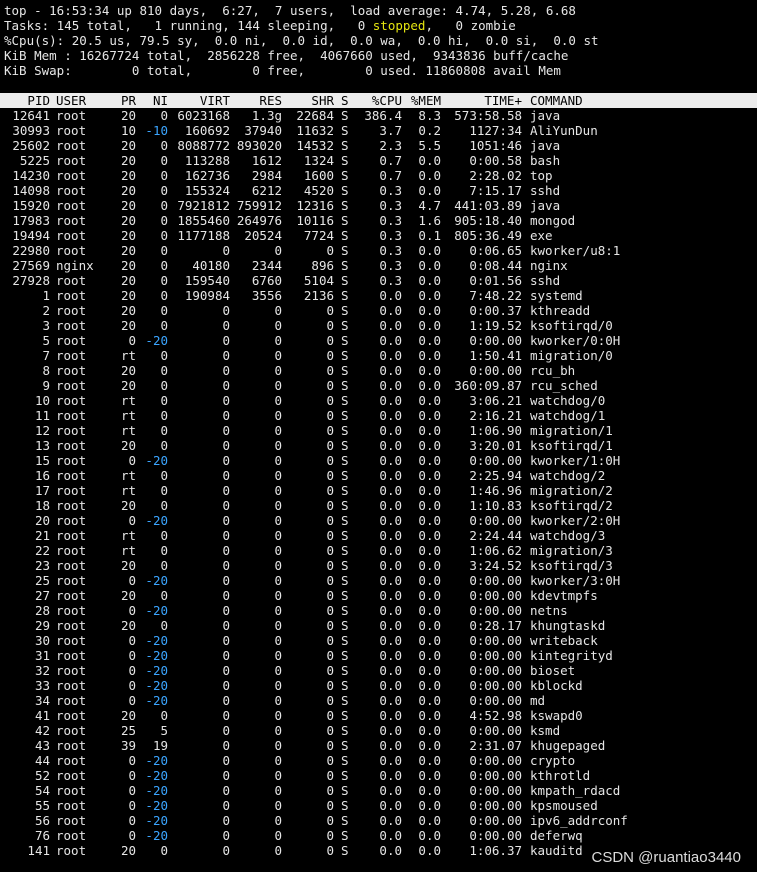 This screenshot has width=757, height=872. I want to click on process-pid: 22980, so click(31, 250).